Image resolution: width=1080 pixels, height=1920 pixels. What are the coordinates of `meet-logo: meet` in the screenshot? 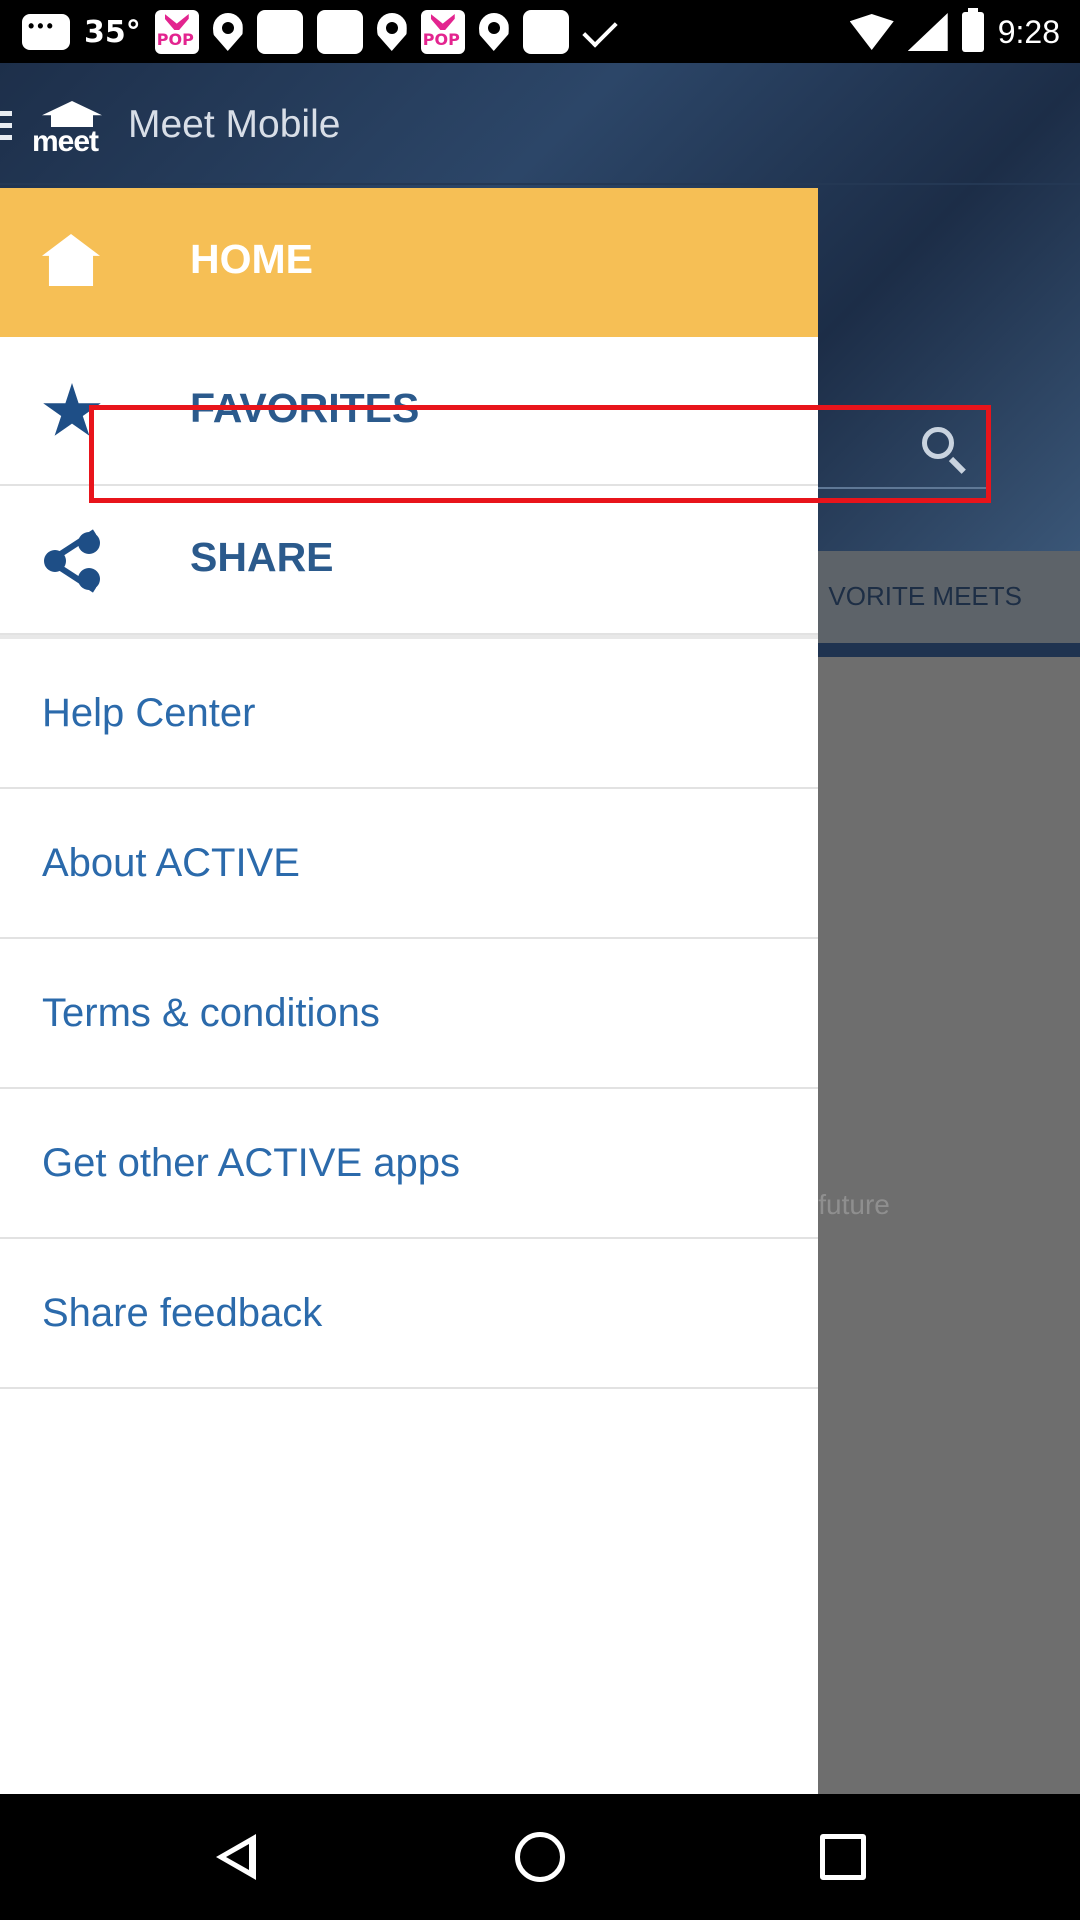 It's located at (74, 129).